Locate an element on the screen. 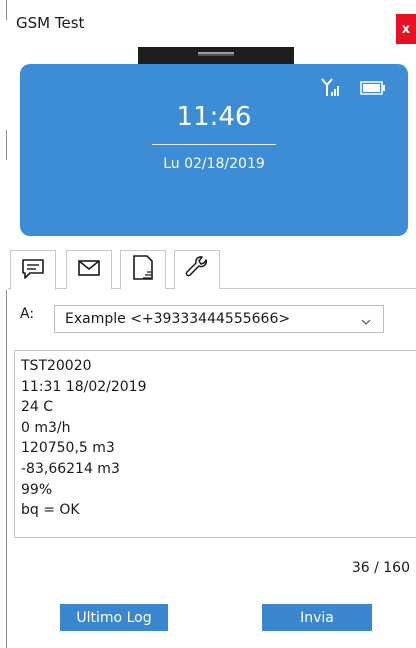 This screenshot has height=648, width=416. sim-card-icon is located at coordinates (143, 270).